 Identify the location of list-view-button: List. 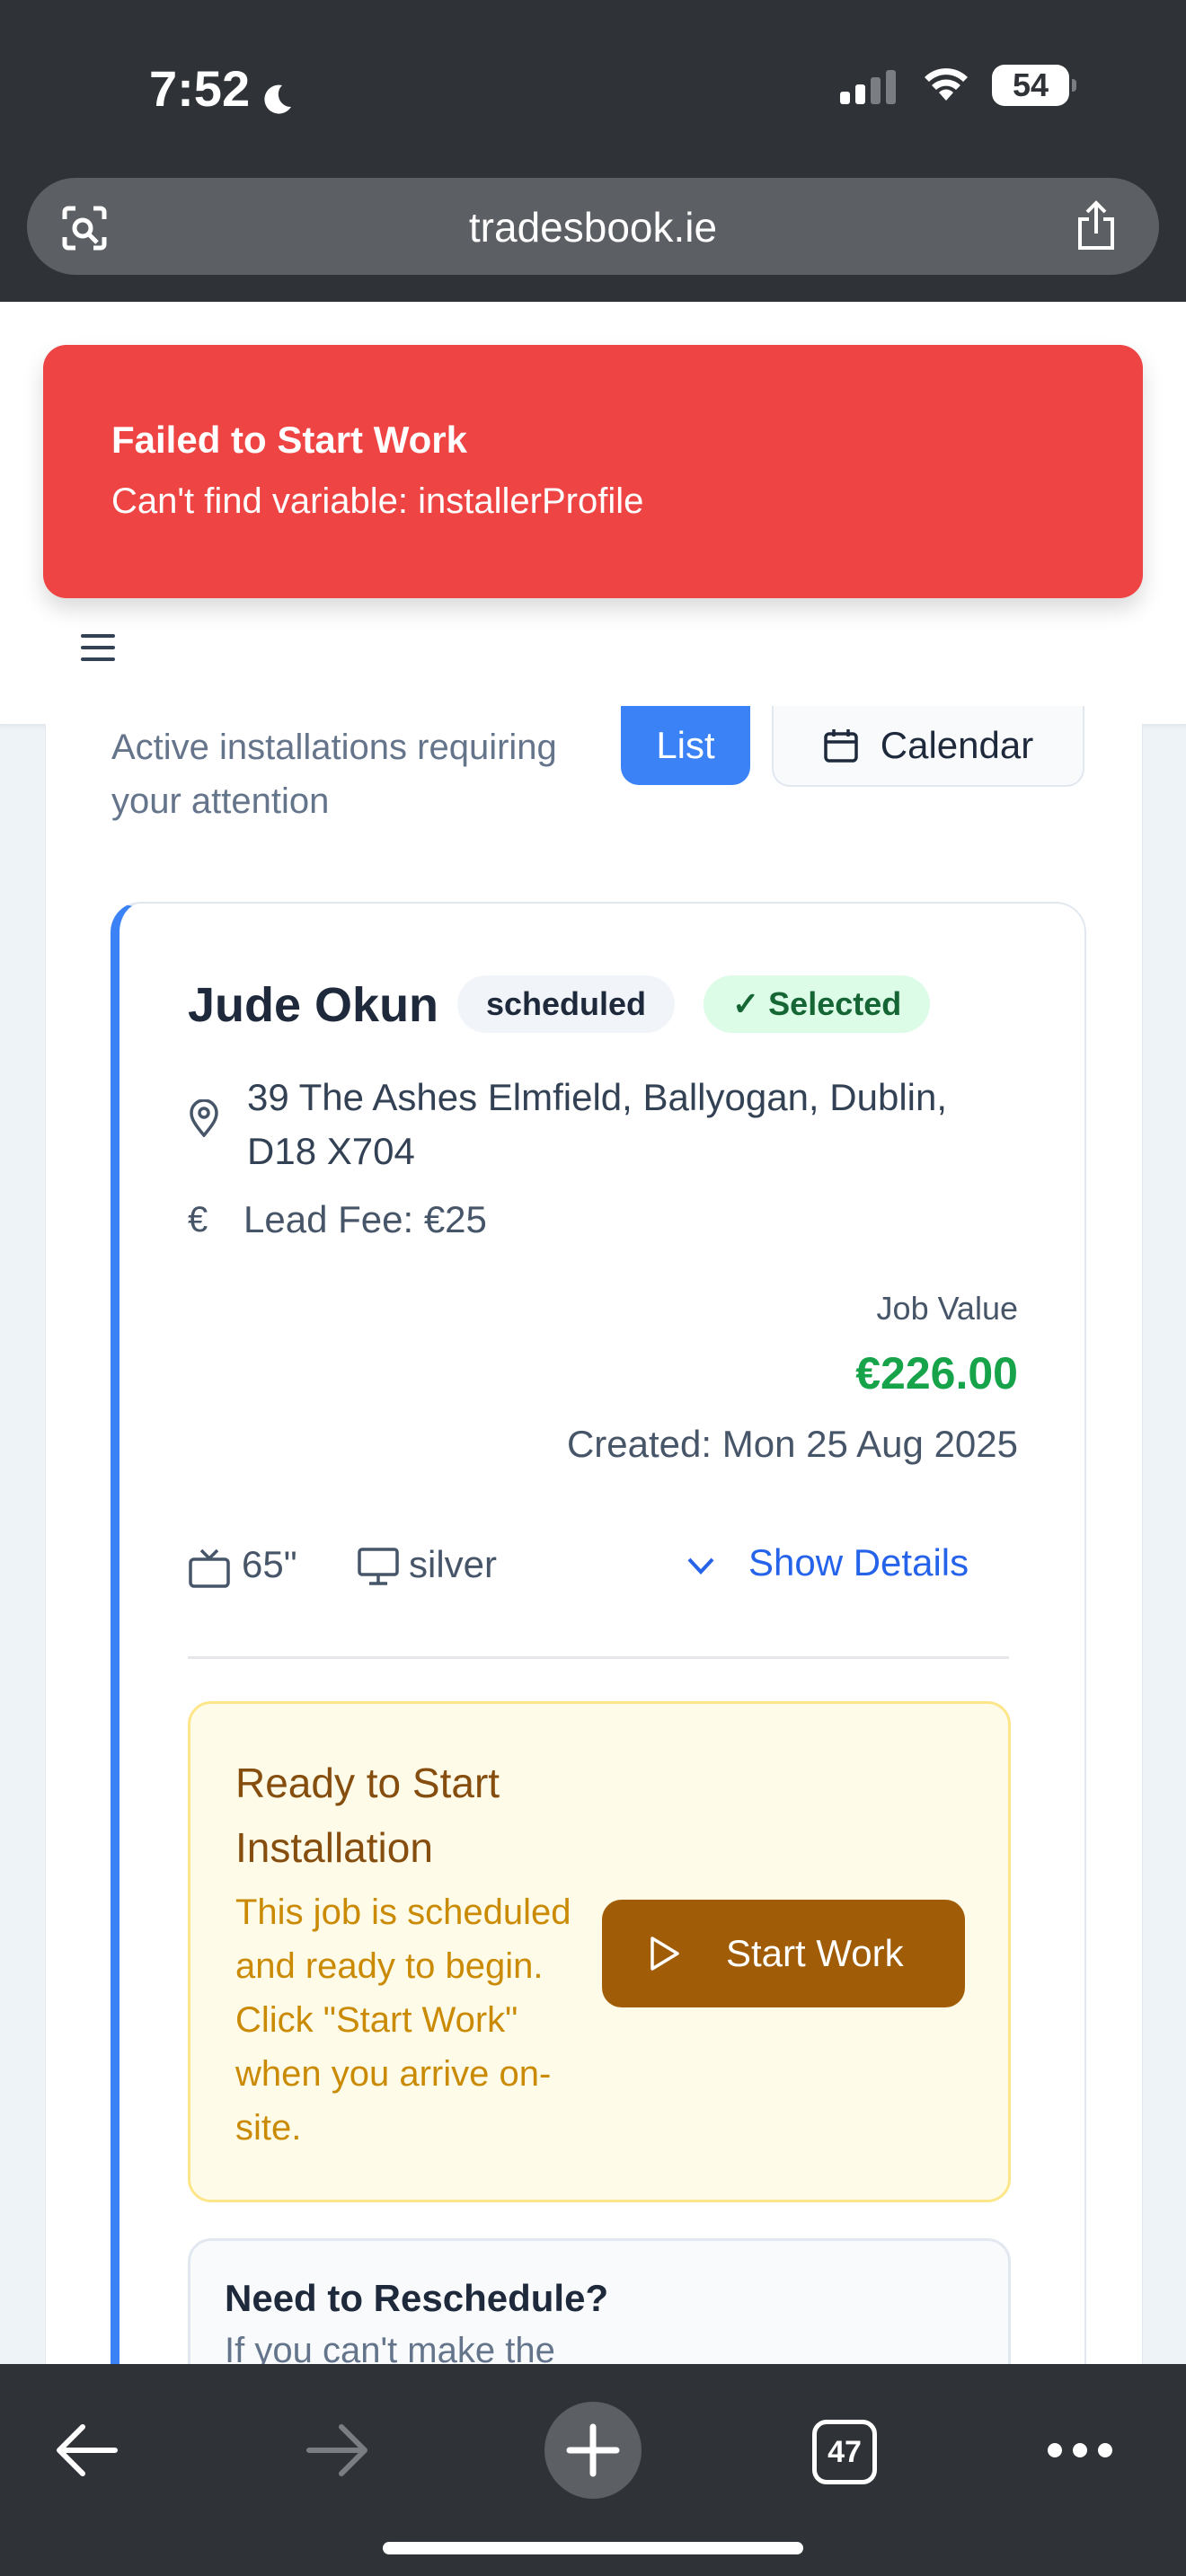
(685, 745).